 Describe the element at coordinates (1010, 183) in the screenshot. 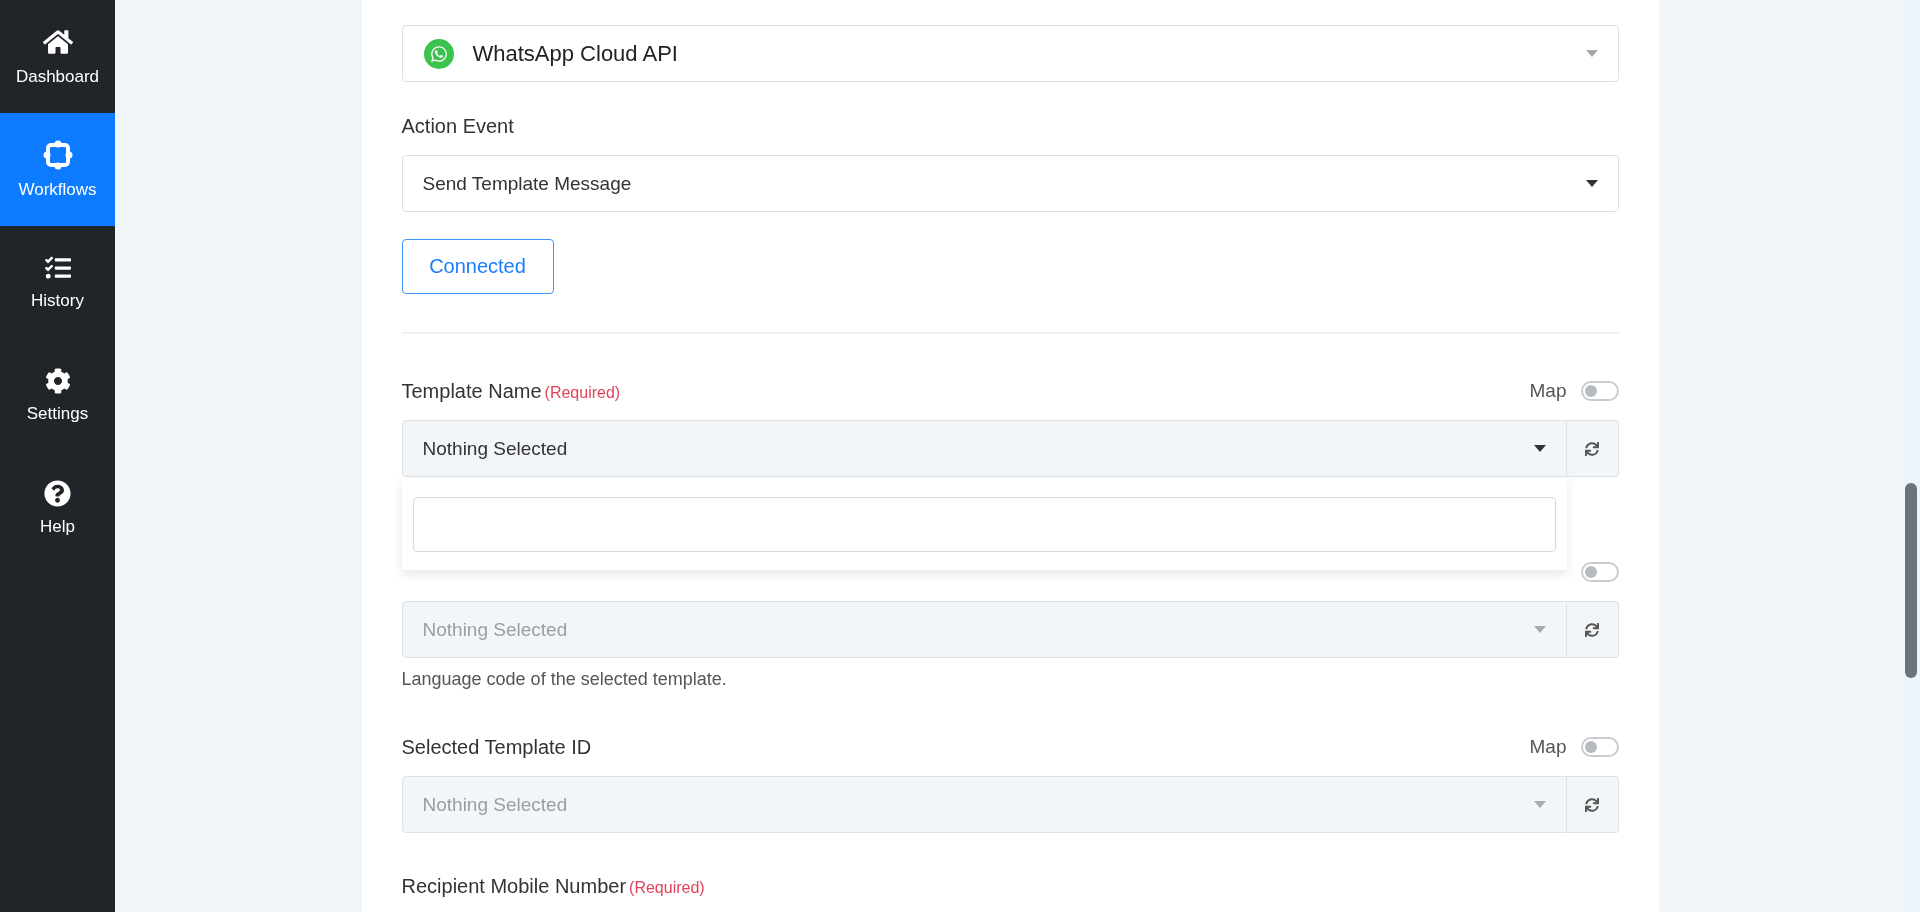

I see `event-select: Send Template Message` at that location.